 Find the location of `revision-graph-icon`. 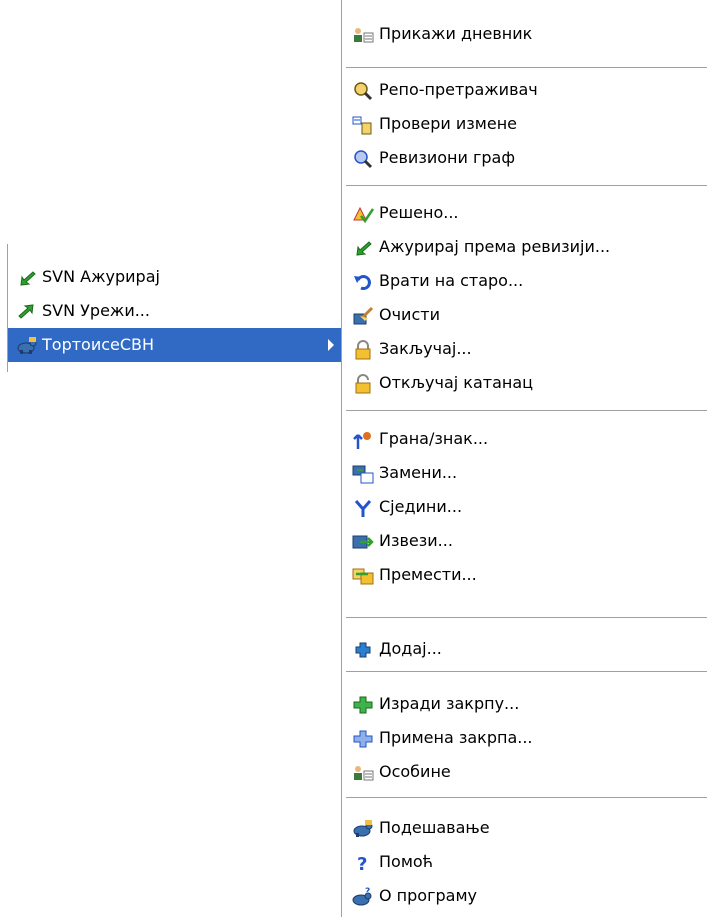

revision-graph-icon is located at coordinates (363, 159).